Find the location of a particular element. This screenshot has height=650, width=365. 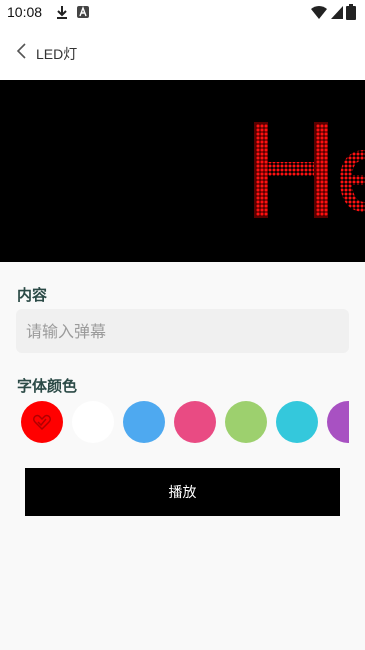

color-swatch-green is located at coordinates (246, 422).